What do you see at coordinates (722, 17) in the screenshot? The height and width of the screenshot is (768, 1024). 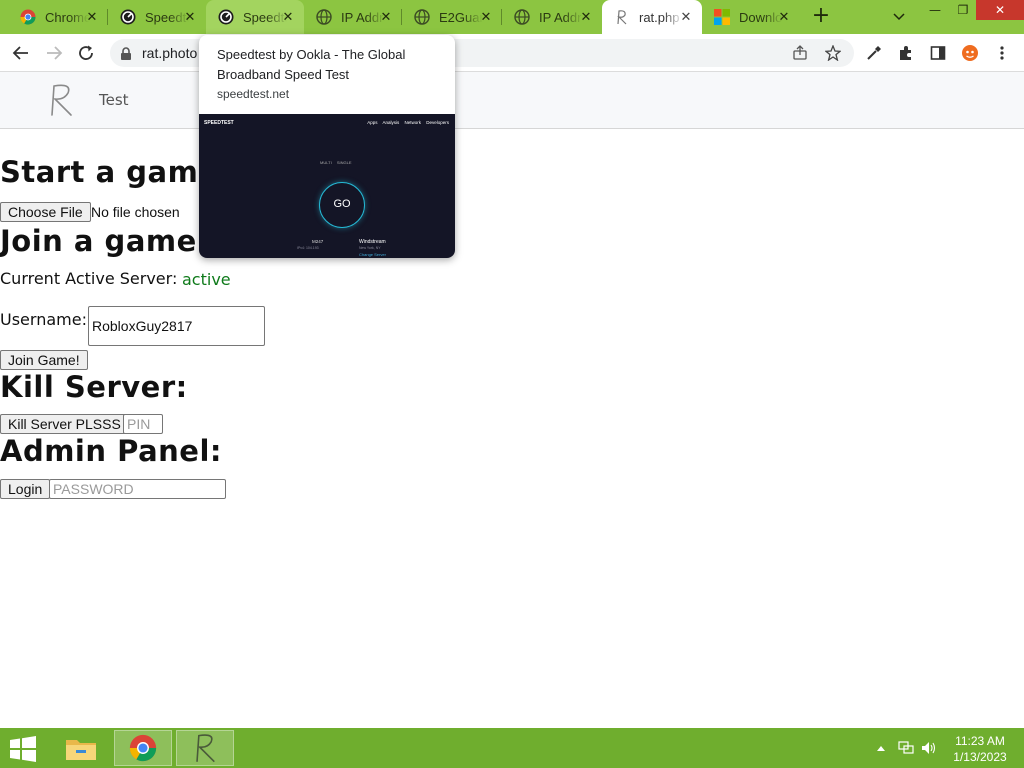 I see `microsoft-icon` at bounding box center [722, 17].